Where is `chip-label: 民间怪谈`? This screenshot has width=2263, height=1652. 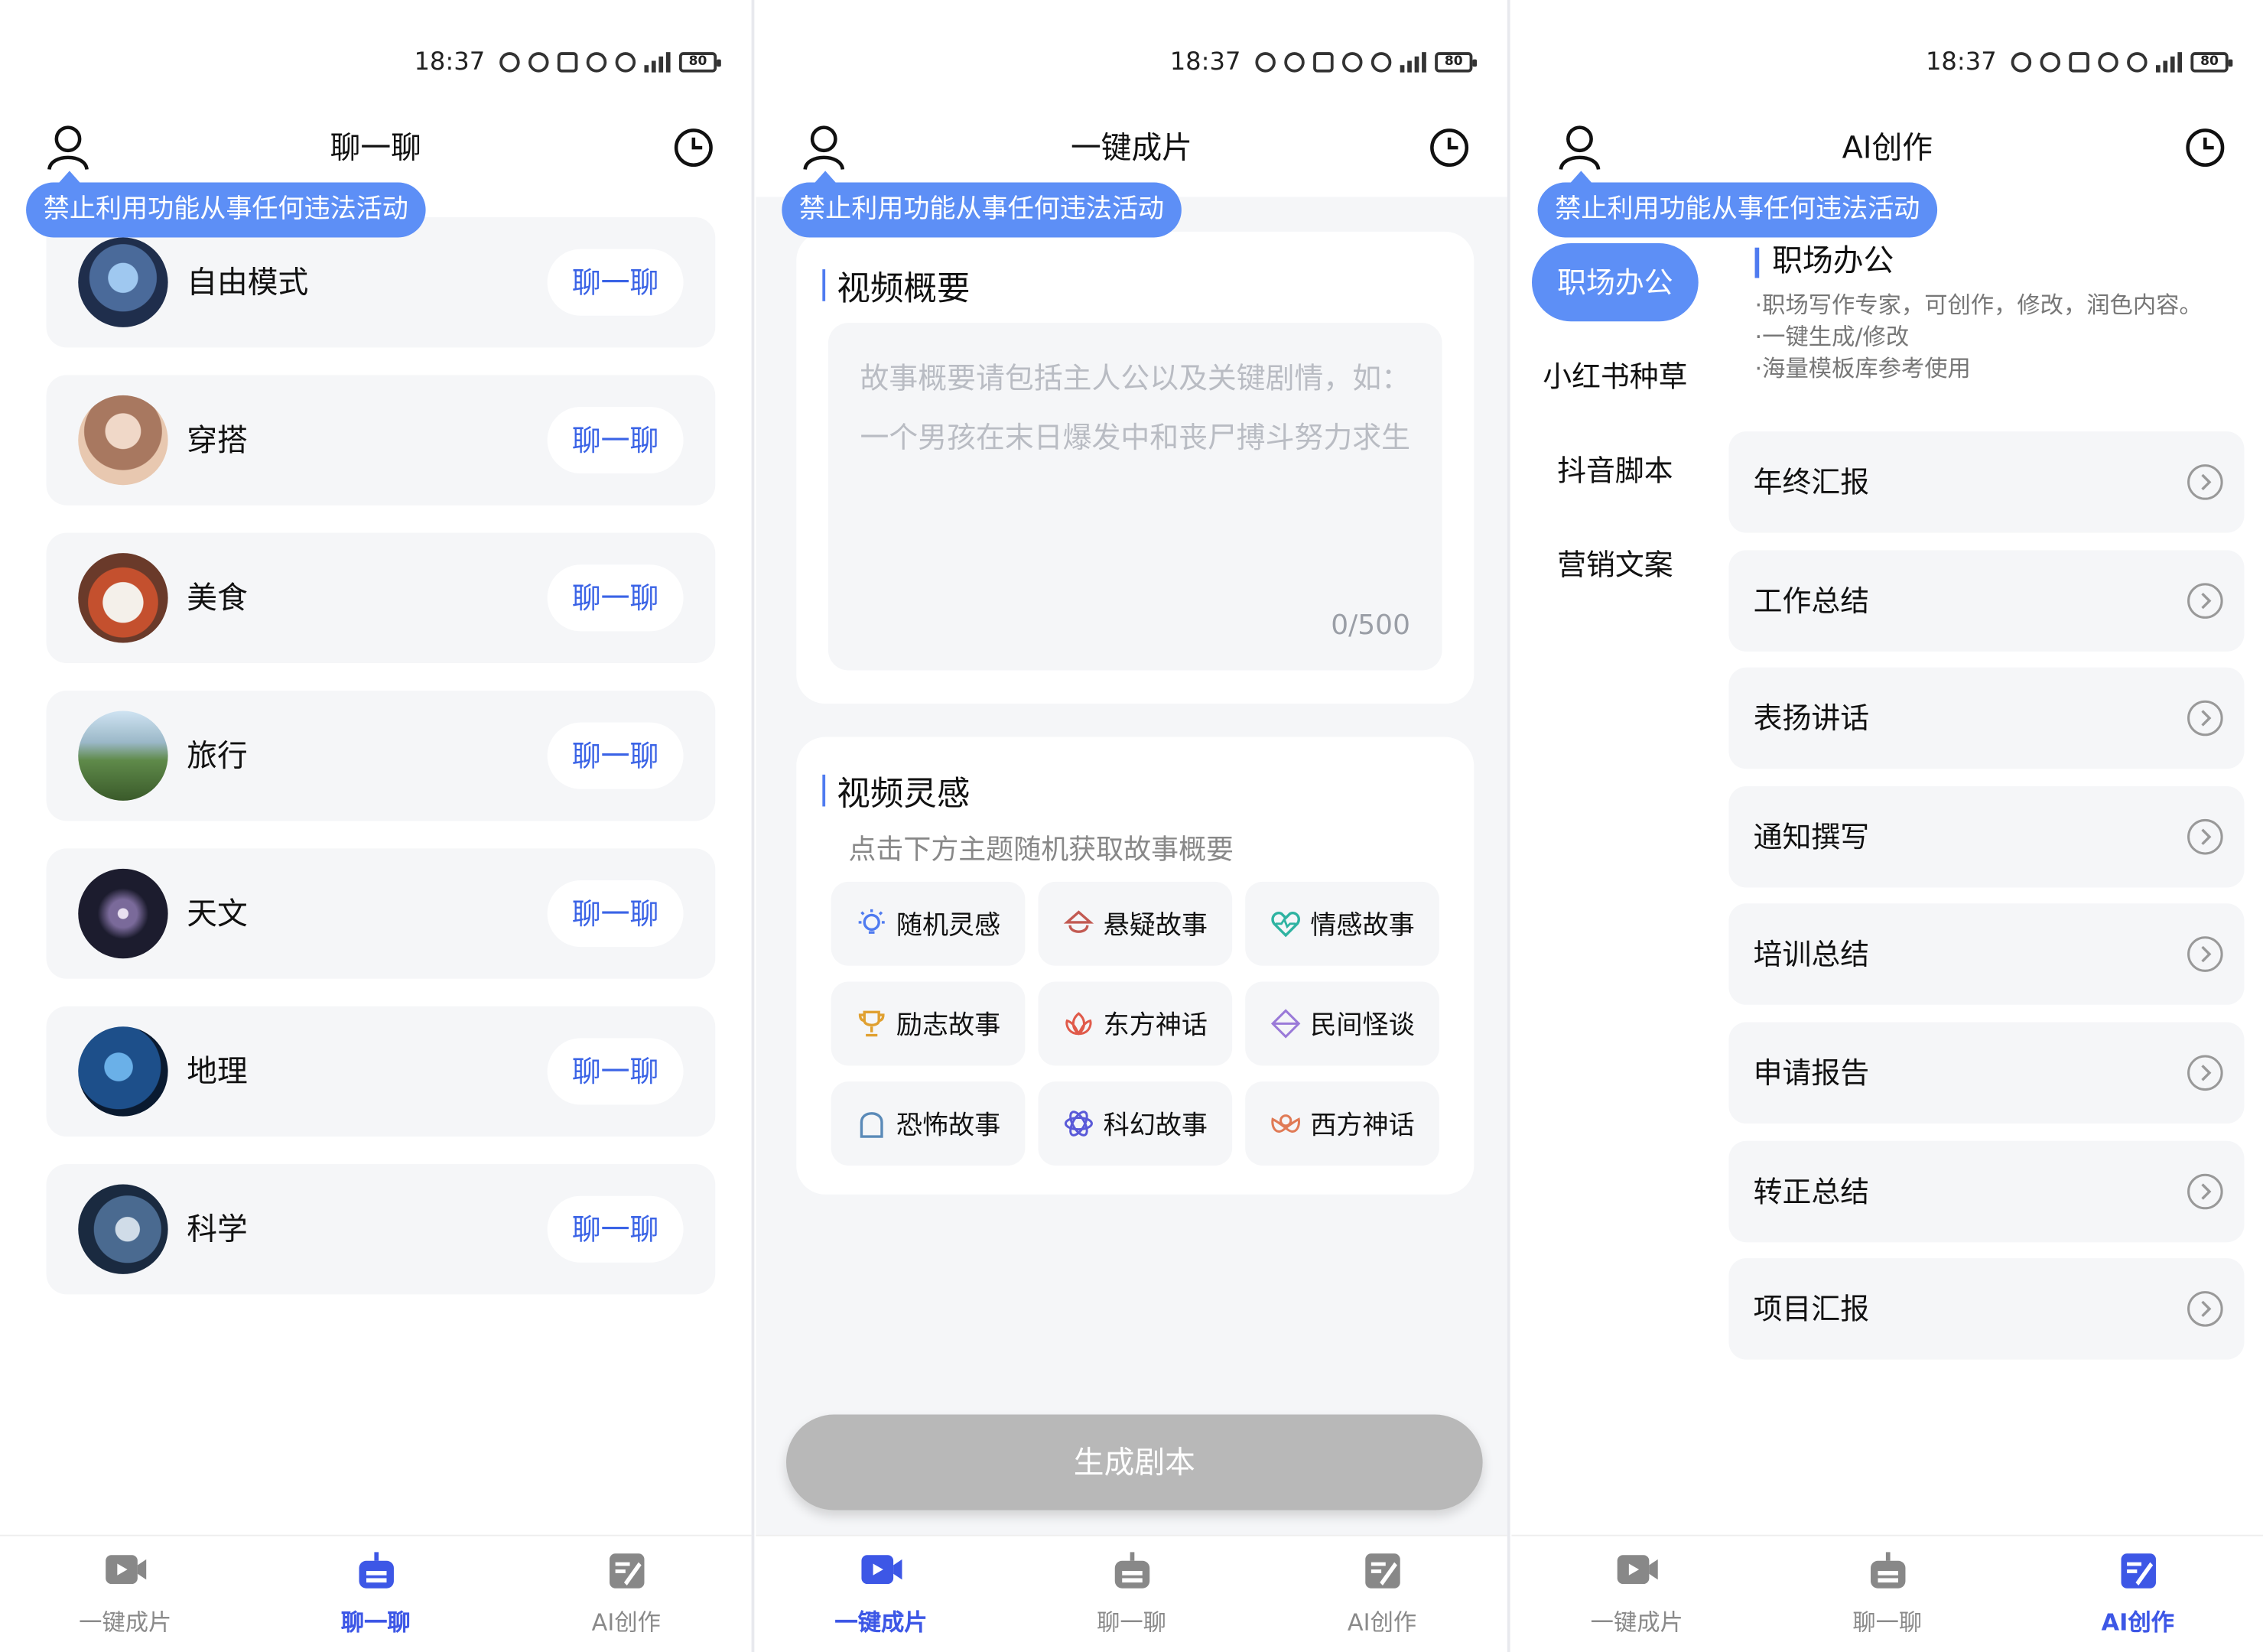
chip-label: 民间怪谈 is located at coordinates (1362, 1026).